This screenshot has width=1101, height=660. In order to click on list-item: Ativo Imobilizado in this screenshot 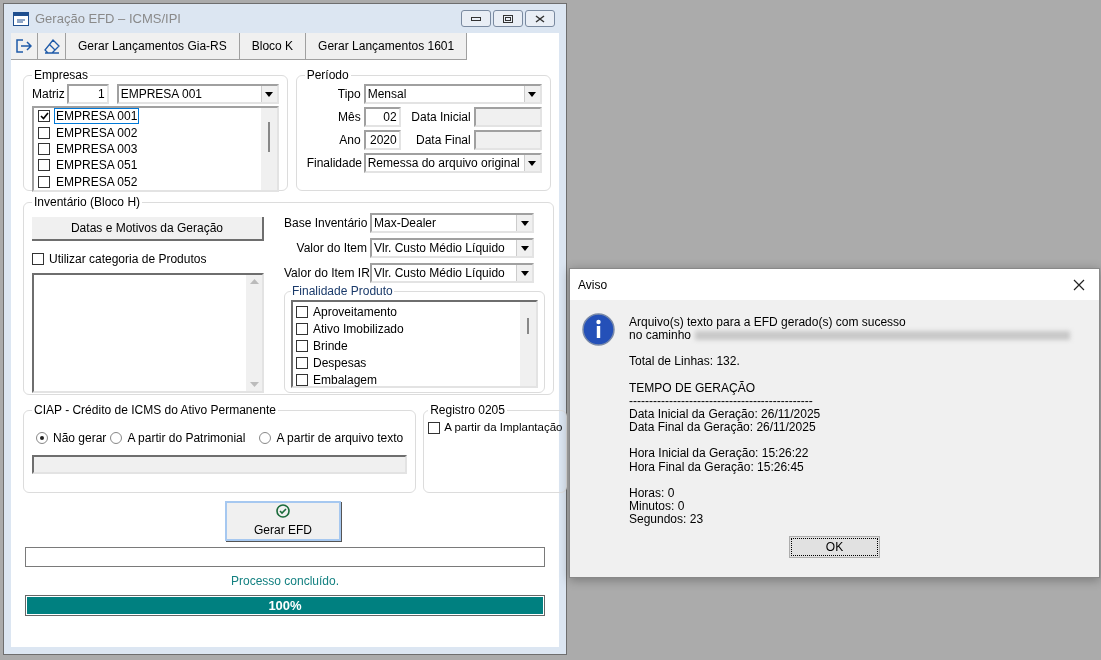, I will do `click(358, 328)`.